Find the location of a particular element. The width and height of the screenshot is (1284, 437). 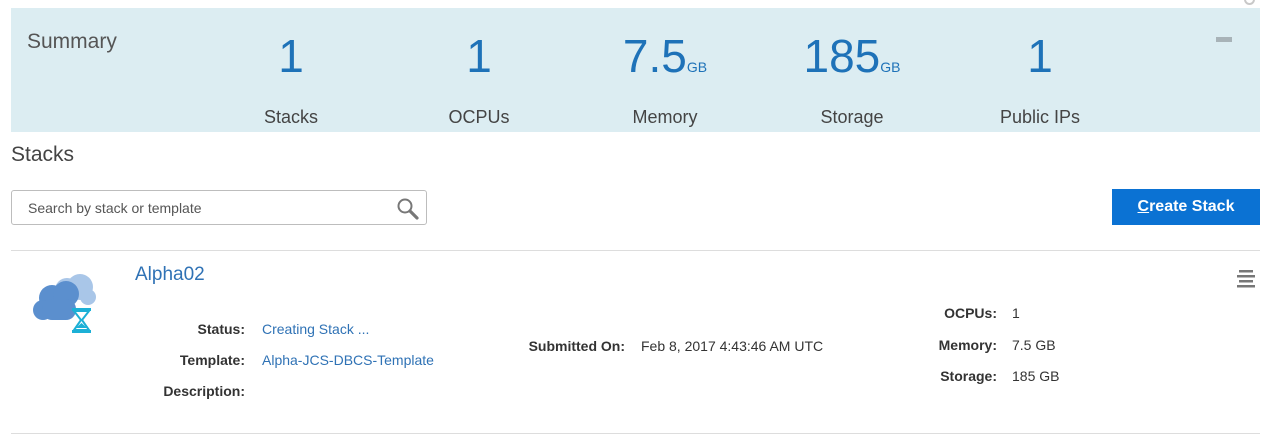

submitted-label: Submitted On: is located at coordinates (576, 346).